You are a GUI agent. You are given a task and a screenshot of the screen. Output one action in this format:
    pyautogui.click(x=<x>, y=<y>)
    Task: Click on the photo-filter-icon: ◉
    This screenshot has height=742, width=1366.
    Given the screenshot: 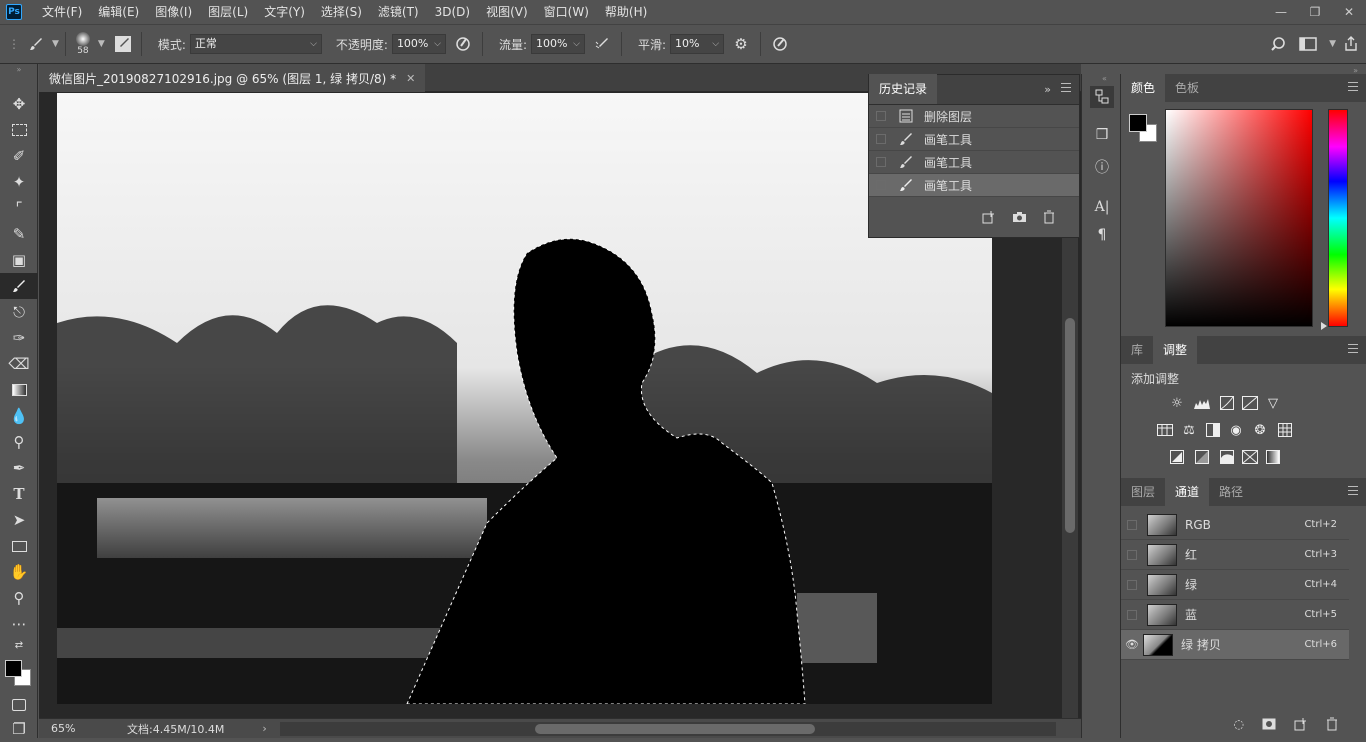 What is the action you would take?
    pyautogui.click(x=1236, y=430)
    